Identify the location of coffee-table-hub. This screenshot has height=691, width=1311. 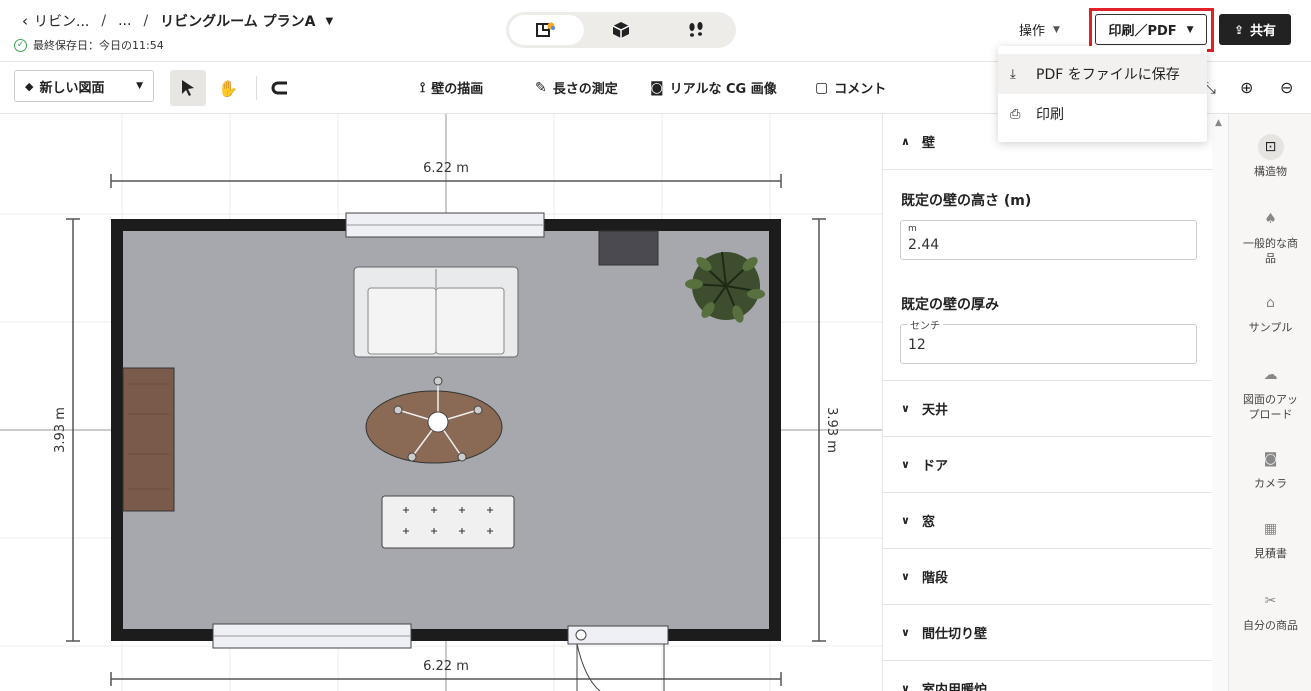
(438, 422).